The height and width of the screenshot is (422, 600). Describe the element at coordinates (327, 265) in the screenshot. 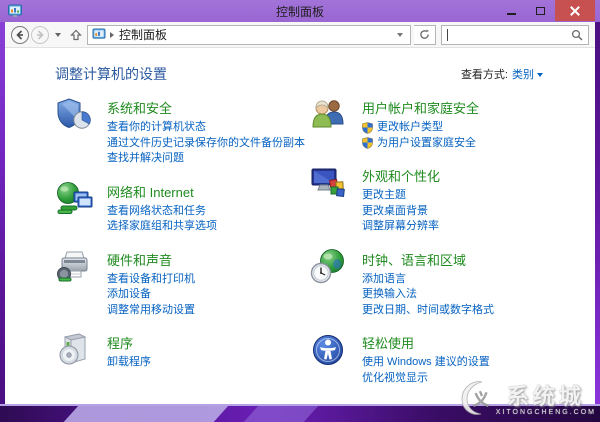

I see `clock-language-icon` at that location.